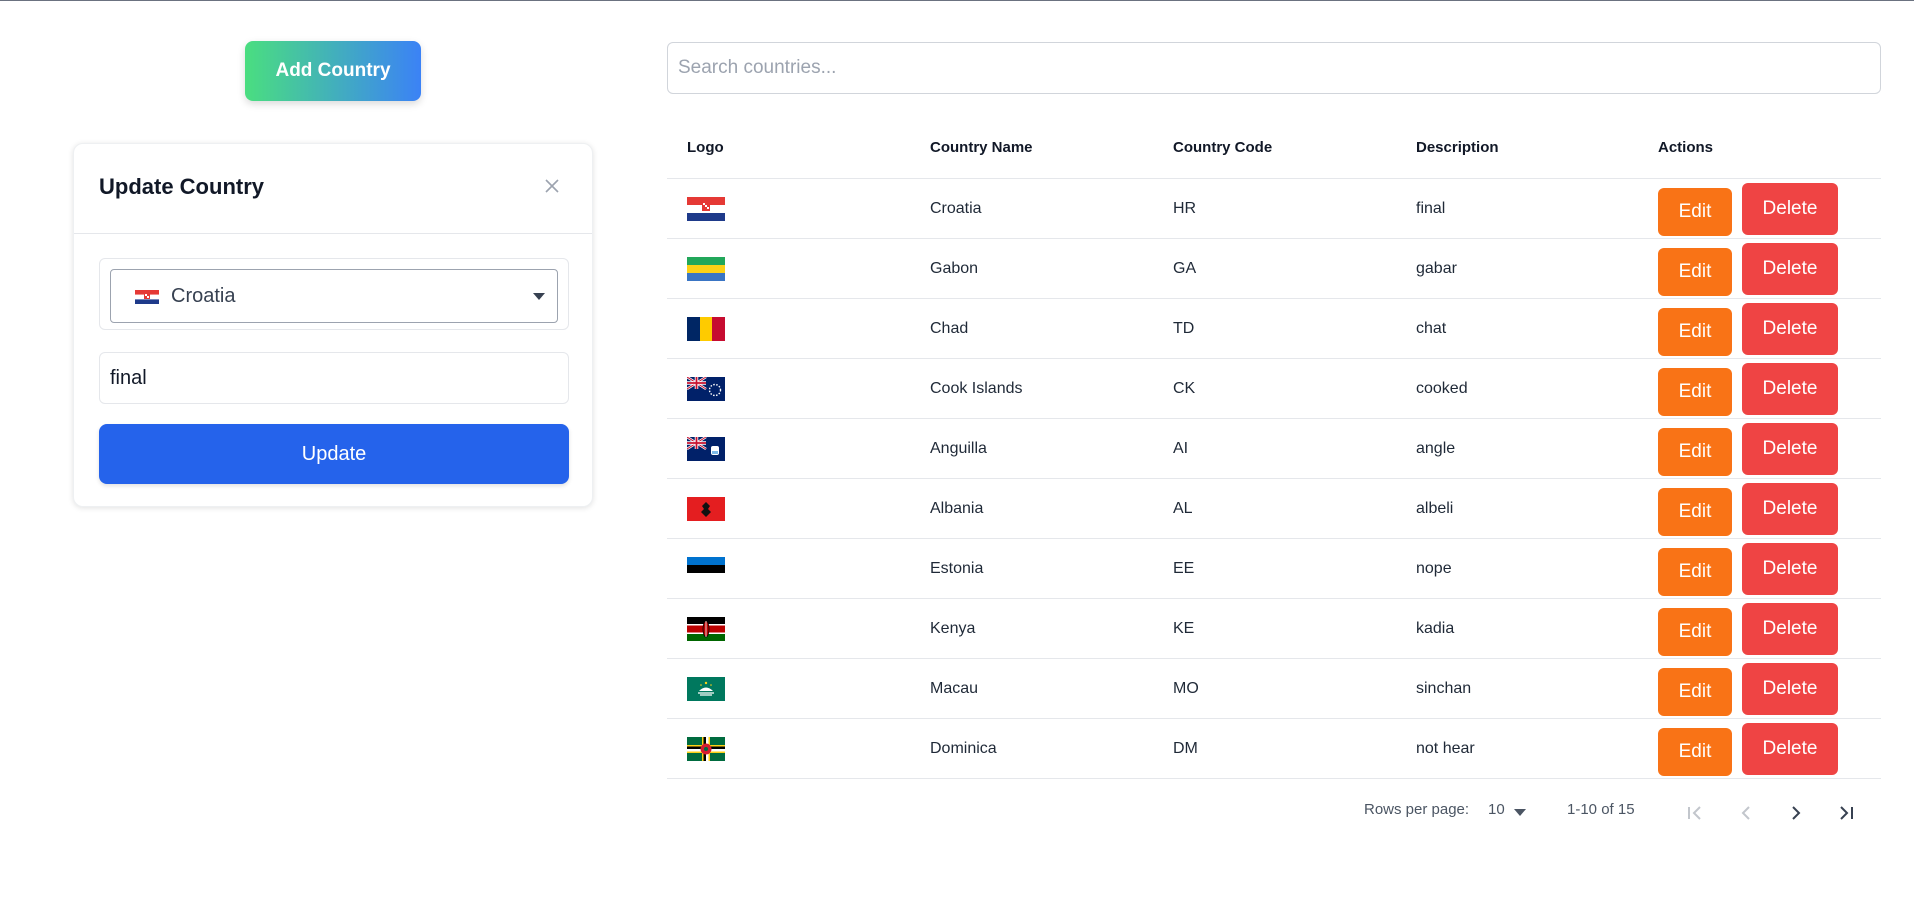 The height and width of the screenshot is (905, 1914). Describe the element at coordinates (1184, 628) in the screenshot. I see `country-code-cell: KE` at that location.